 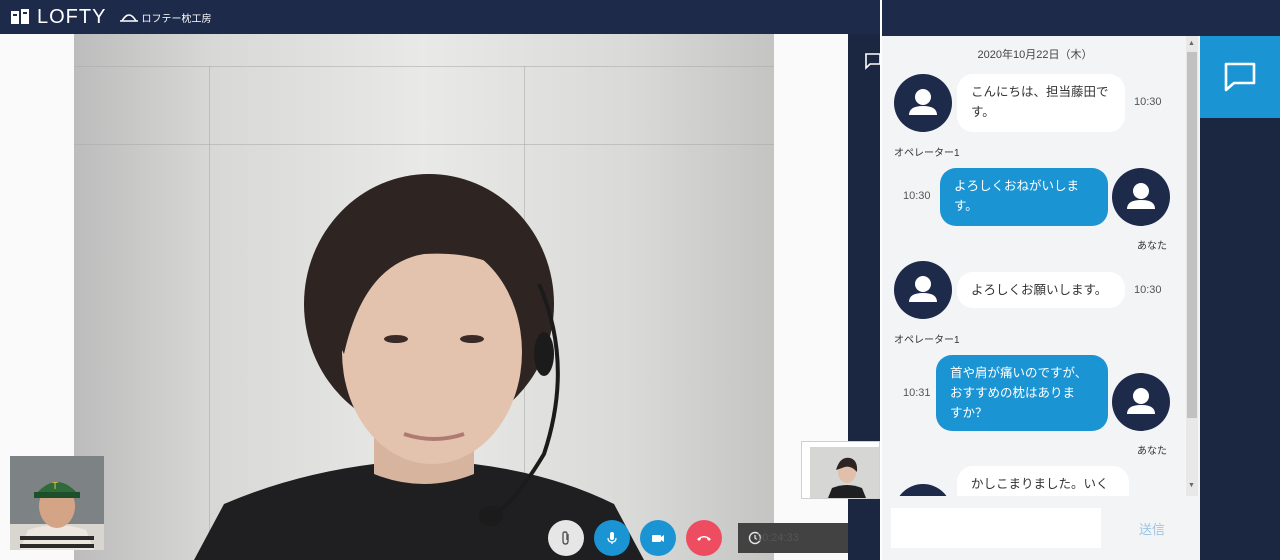 What do you see at coordinates (1013, 393) in the screenshot?
I see `message-line: おすすめの枕はありま` at bounding box center [1013, 393].